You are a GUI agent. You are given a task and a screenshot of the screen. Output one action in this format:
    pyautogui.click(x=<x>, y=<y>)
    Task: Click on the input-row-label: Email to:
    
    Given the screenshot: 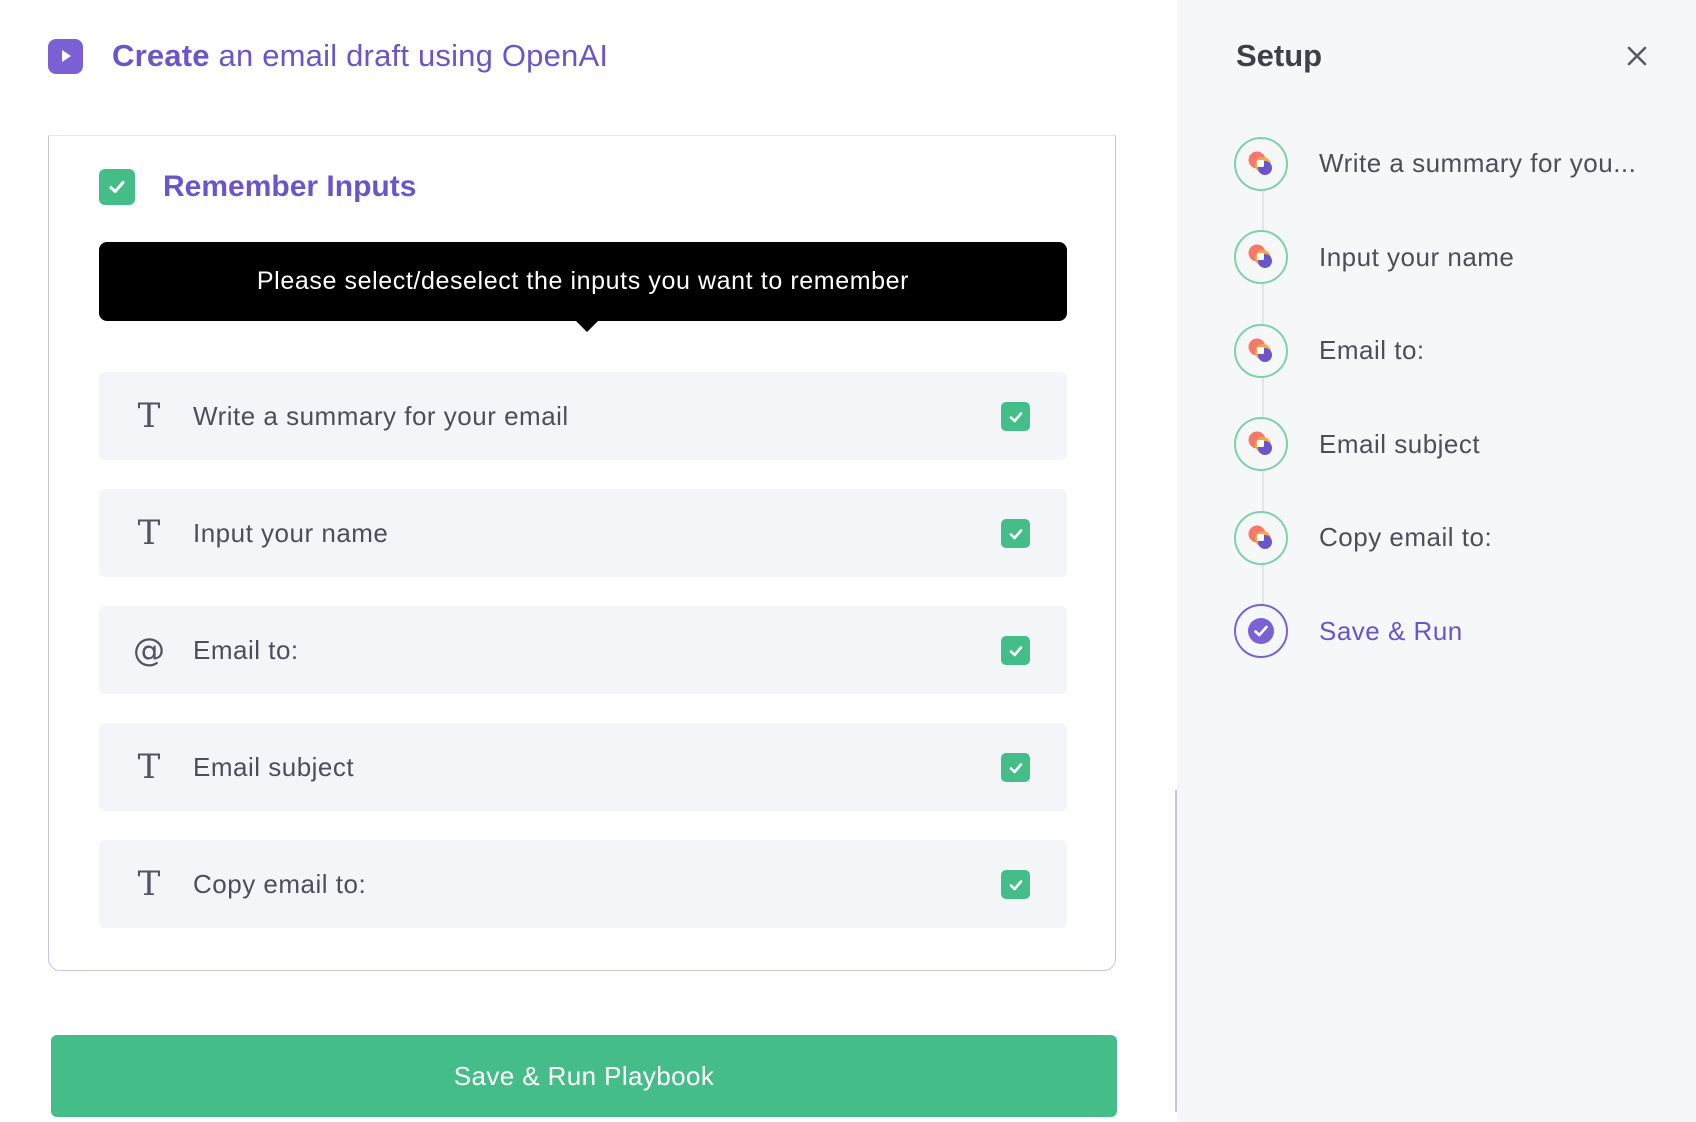 What is the action you would take?
    pyautogui.click(x=246, y=649)
    